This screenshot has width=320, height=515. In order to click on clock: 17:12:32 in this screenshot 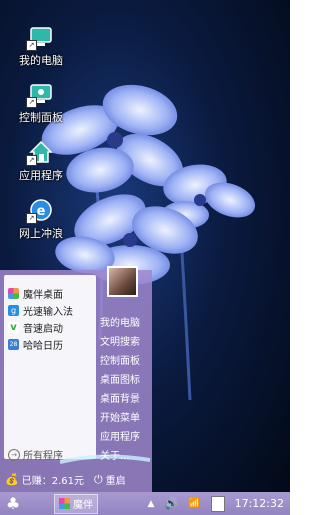, I will do `click(259, 503)`.